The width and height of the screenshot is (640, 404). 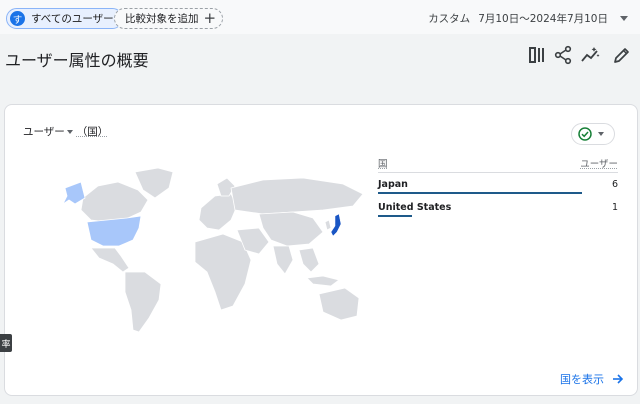 What do you see at coordinates (498, 164) in the screenshot?
I see `table-header: 国 ユーザー` at bounding box center [498, 164].